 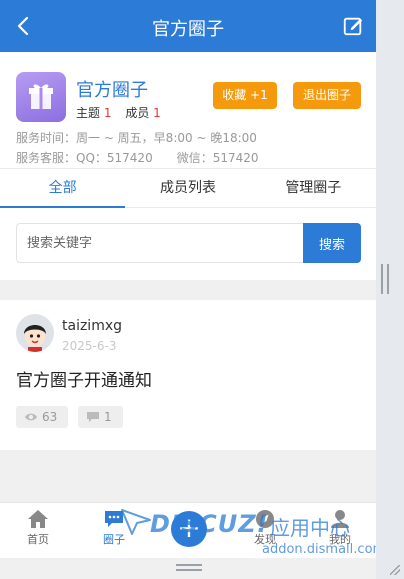 I want to click on nav-me-label: 我的, so click(x=340, y=539).